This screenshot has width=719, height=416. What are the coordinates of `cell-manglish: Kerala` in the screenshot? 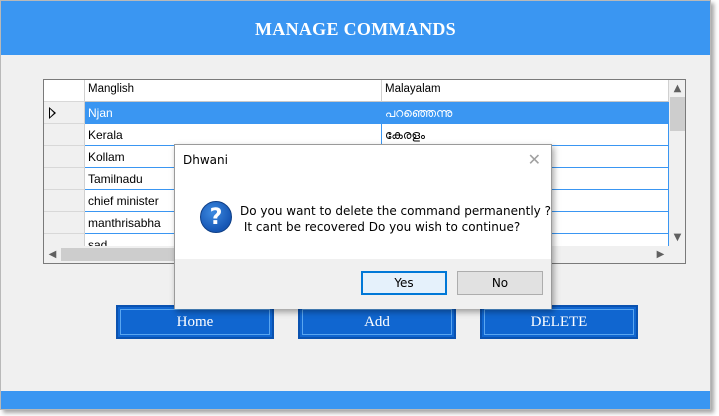 It's located at (233, 135).